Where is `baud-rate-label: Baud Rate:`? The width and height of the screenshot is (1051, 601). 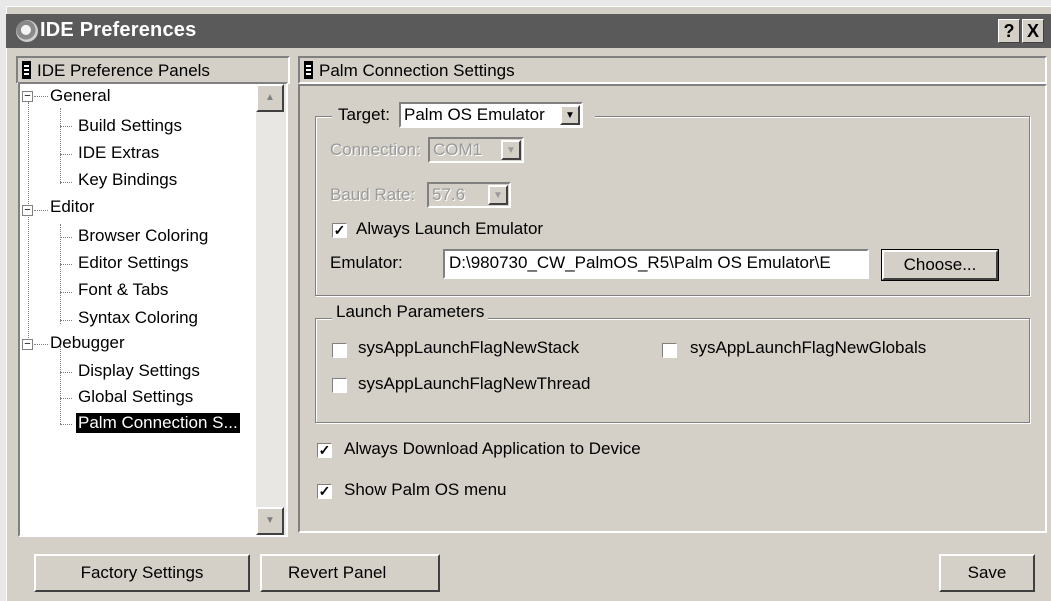 baud-rate-label: Baud Rate: is located at coordinates (373, 194).